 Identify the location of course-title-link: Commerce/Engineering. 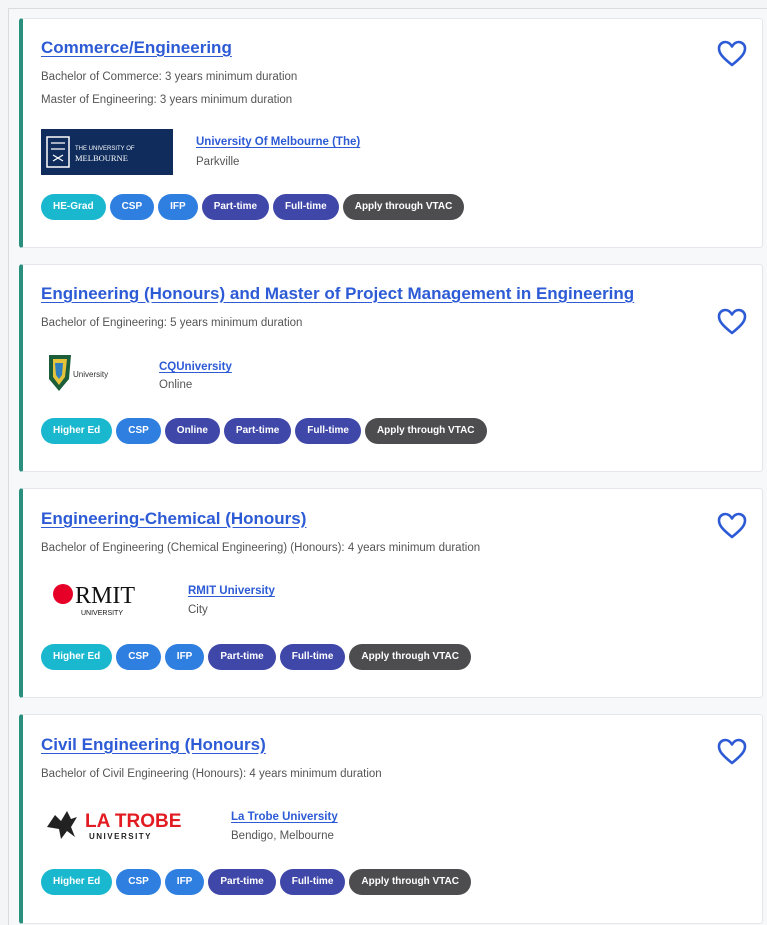
(136, 48).